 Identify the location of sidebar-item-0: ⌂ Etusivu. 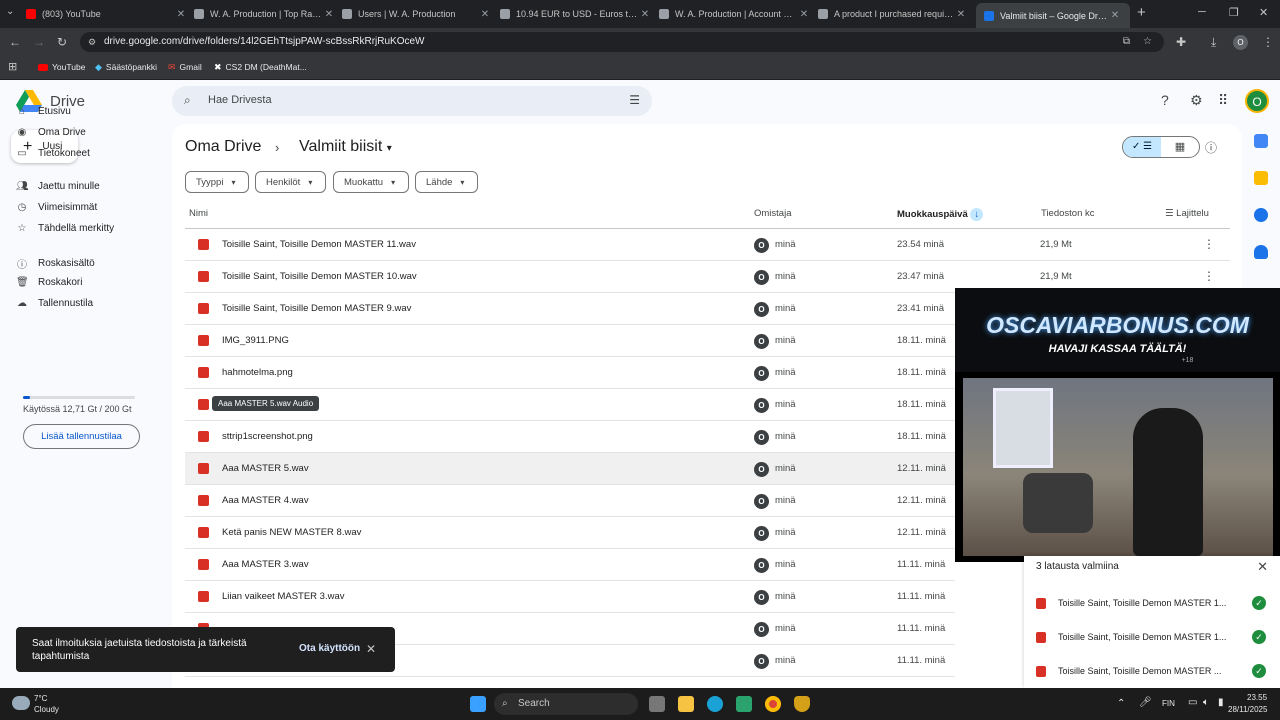
(43, 111).